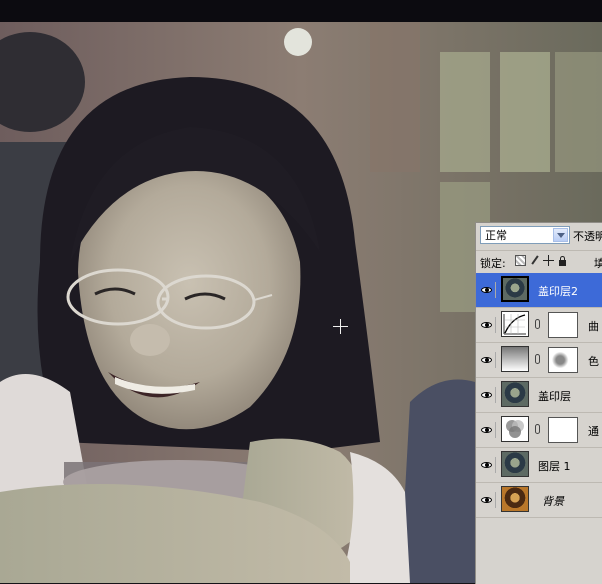  I want to click on layer-name: 曲, so click(593, 326).